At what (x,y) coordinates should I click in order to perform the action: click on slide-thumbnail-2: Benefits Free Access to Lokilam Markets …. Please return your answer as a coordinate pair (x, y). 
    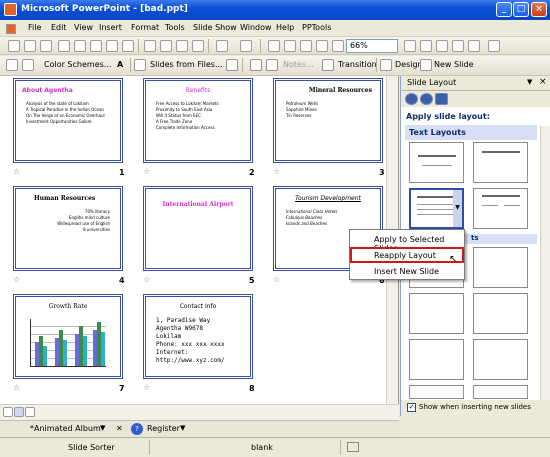
    Looking at the image, I should click on (198, 120).